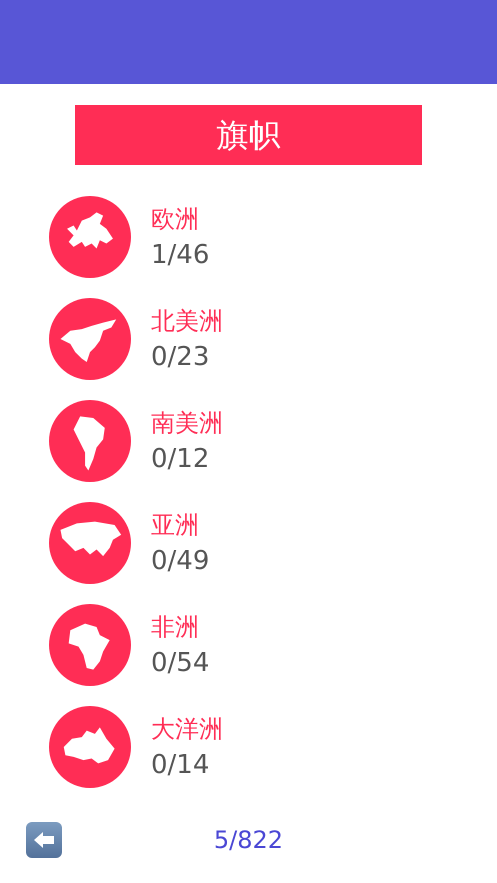 The image size is (497, 883). What do you see at coordinates (273, 645) in the screenshot?
I see `continent-row: 非洲 0/54` at bounding box center [273, 645].